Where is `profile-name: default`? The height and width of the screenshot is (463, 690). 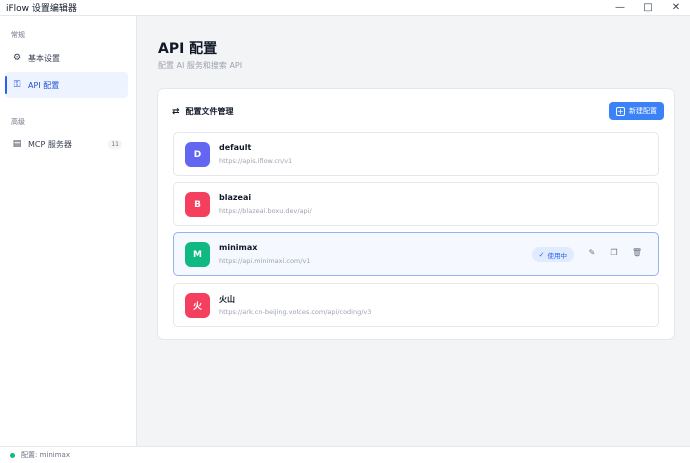
profile-name: default is located at coordinates (235, 147).